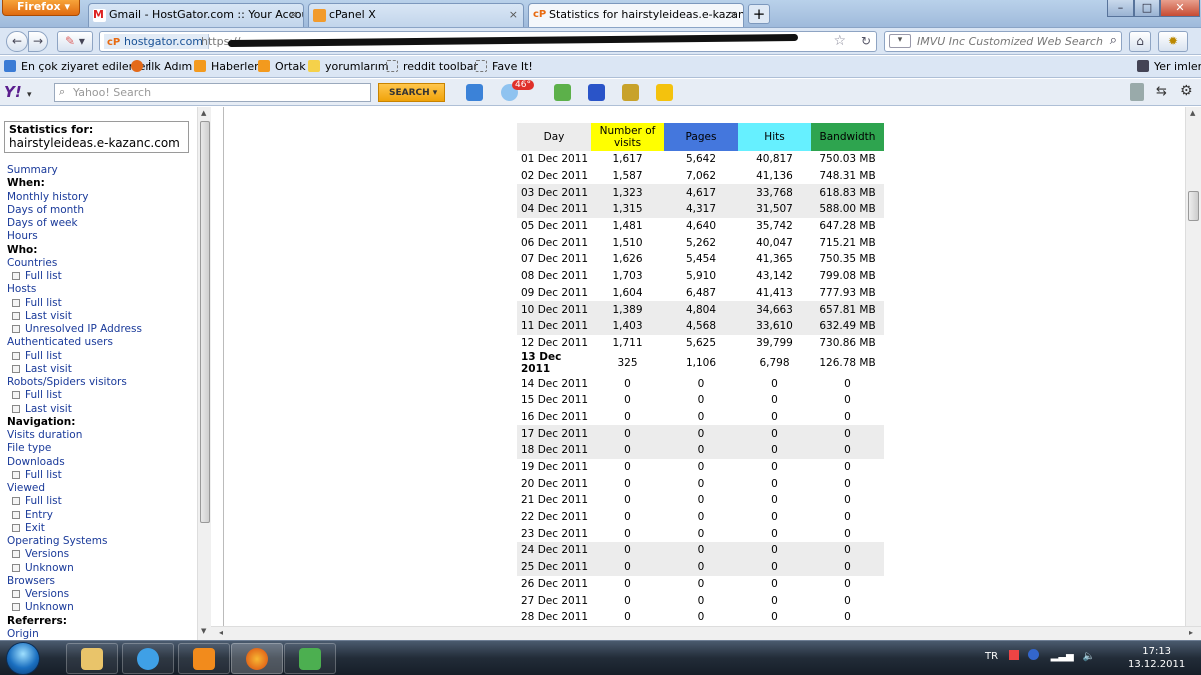  I want to click on menu-link: Origin, so click(74, 634).